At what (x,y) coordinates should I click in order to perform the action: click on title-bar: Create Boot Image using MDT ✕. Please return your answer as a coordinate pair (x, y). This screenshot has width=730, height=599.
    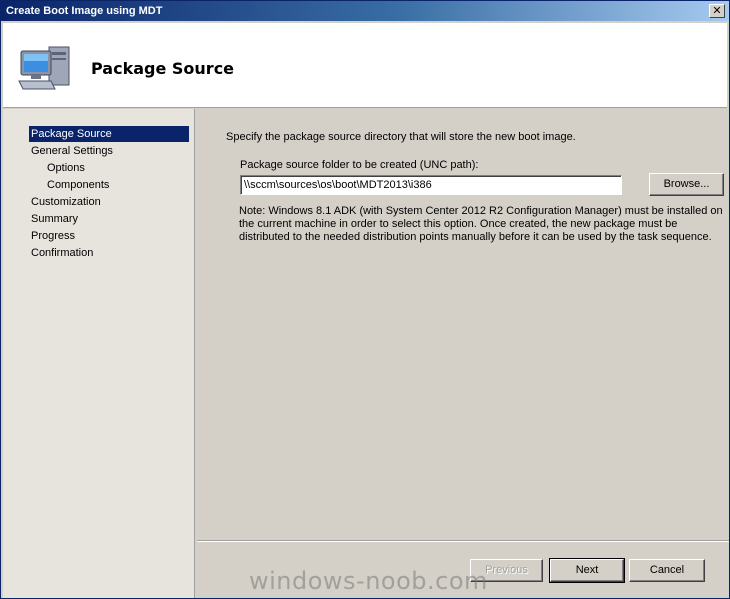
    Looking at the image, I should click on (365, 11).